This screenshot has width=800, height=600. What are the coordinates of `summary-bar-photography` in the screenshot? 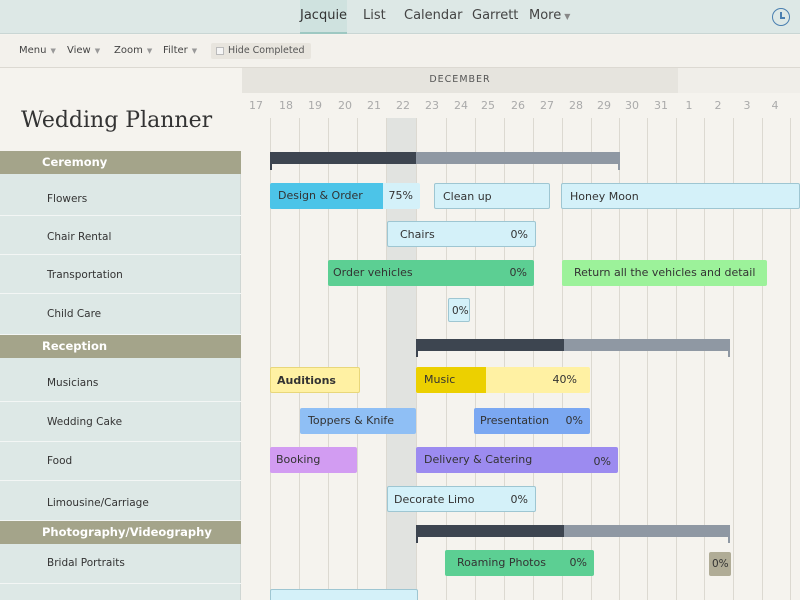 It's located at (573, 534).